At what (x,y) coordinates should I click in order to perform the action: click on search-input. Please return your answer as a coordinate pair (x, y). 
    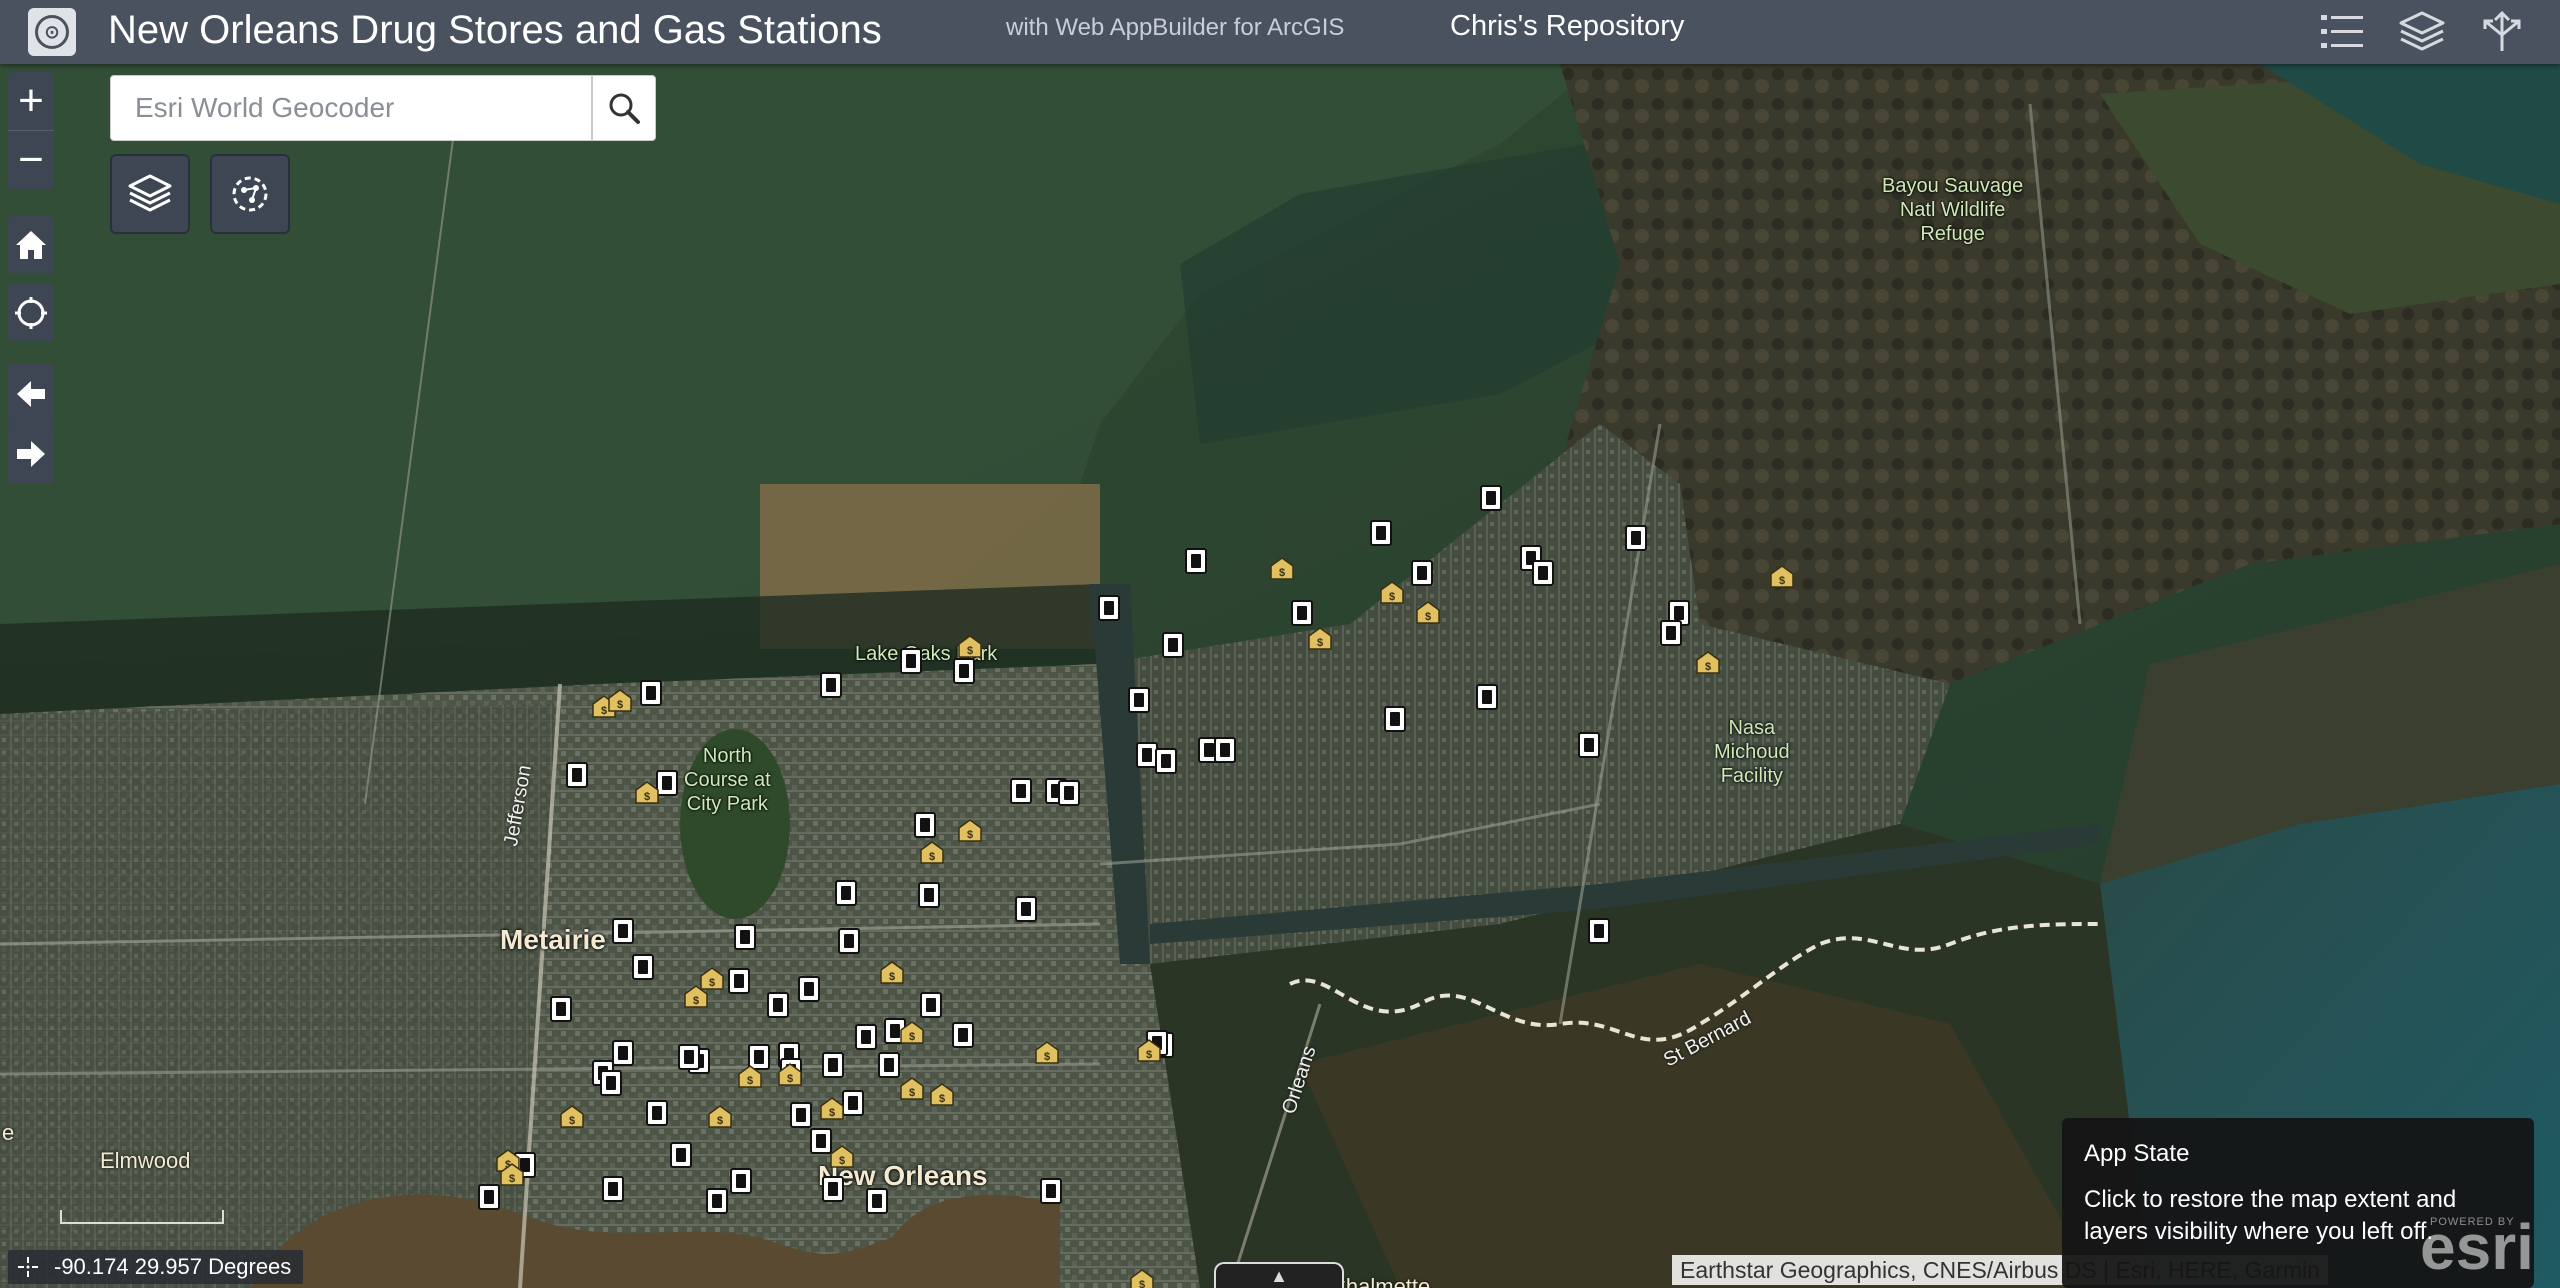
    Looking at the image, I should click on (351, 108).